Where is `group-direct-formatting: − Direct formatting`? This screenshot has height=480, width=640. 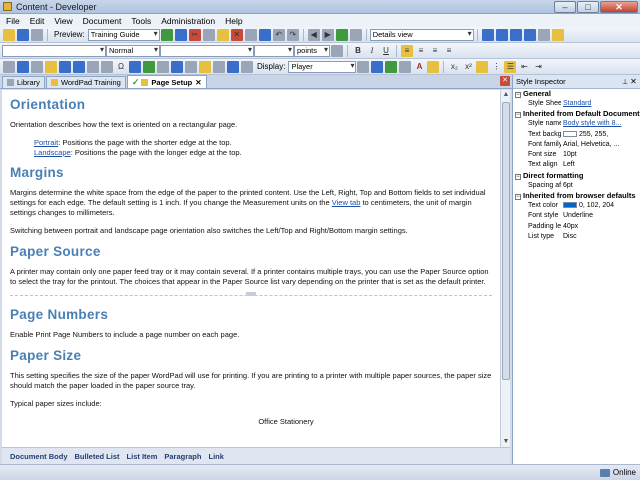 group-direct-formatting: − Direct formatting is located at coordinates (576, 176).